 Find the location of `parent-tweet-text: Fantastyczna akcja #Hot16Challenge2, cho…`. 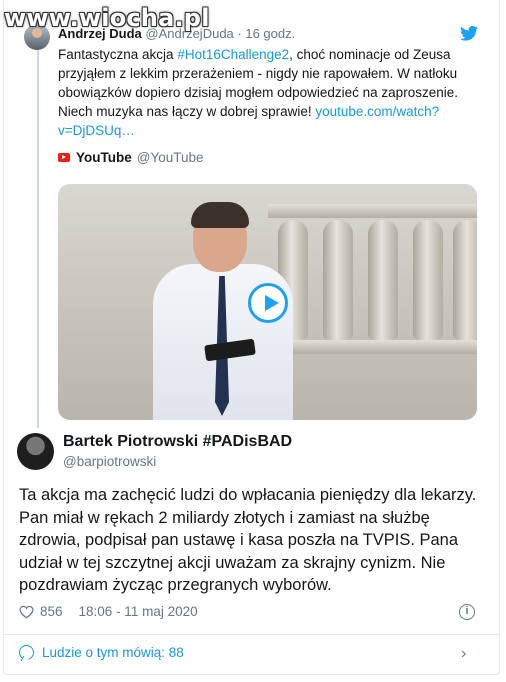

parent-tweet-text: Fantastyczna akcja #Hot16Challenge2, cho… is located at coordinates (263, 92).